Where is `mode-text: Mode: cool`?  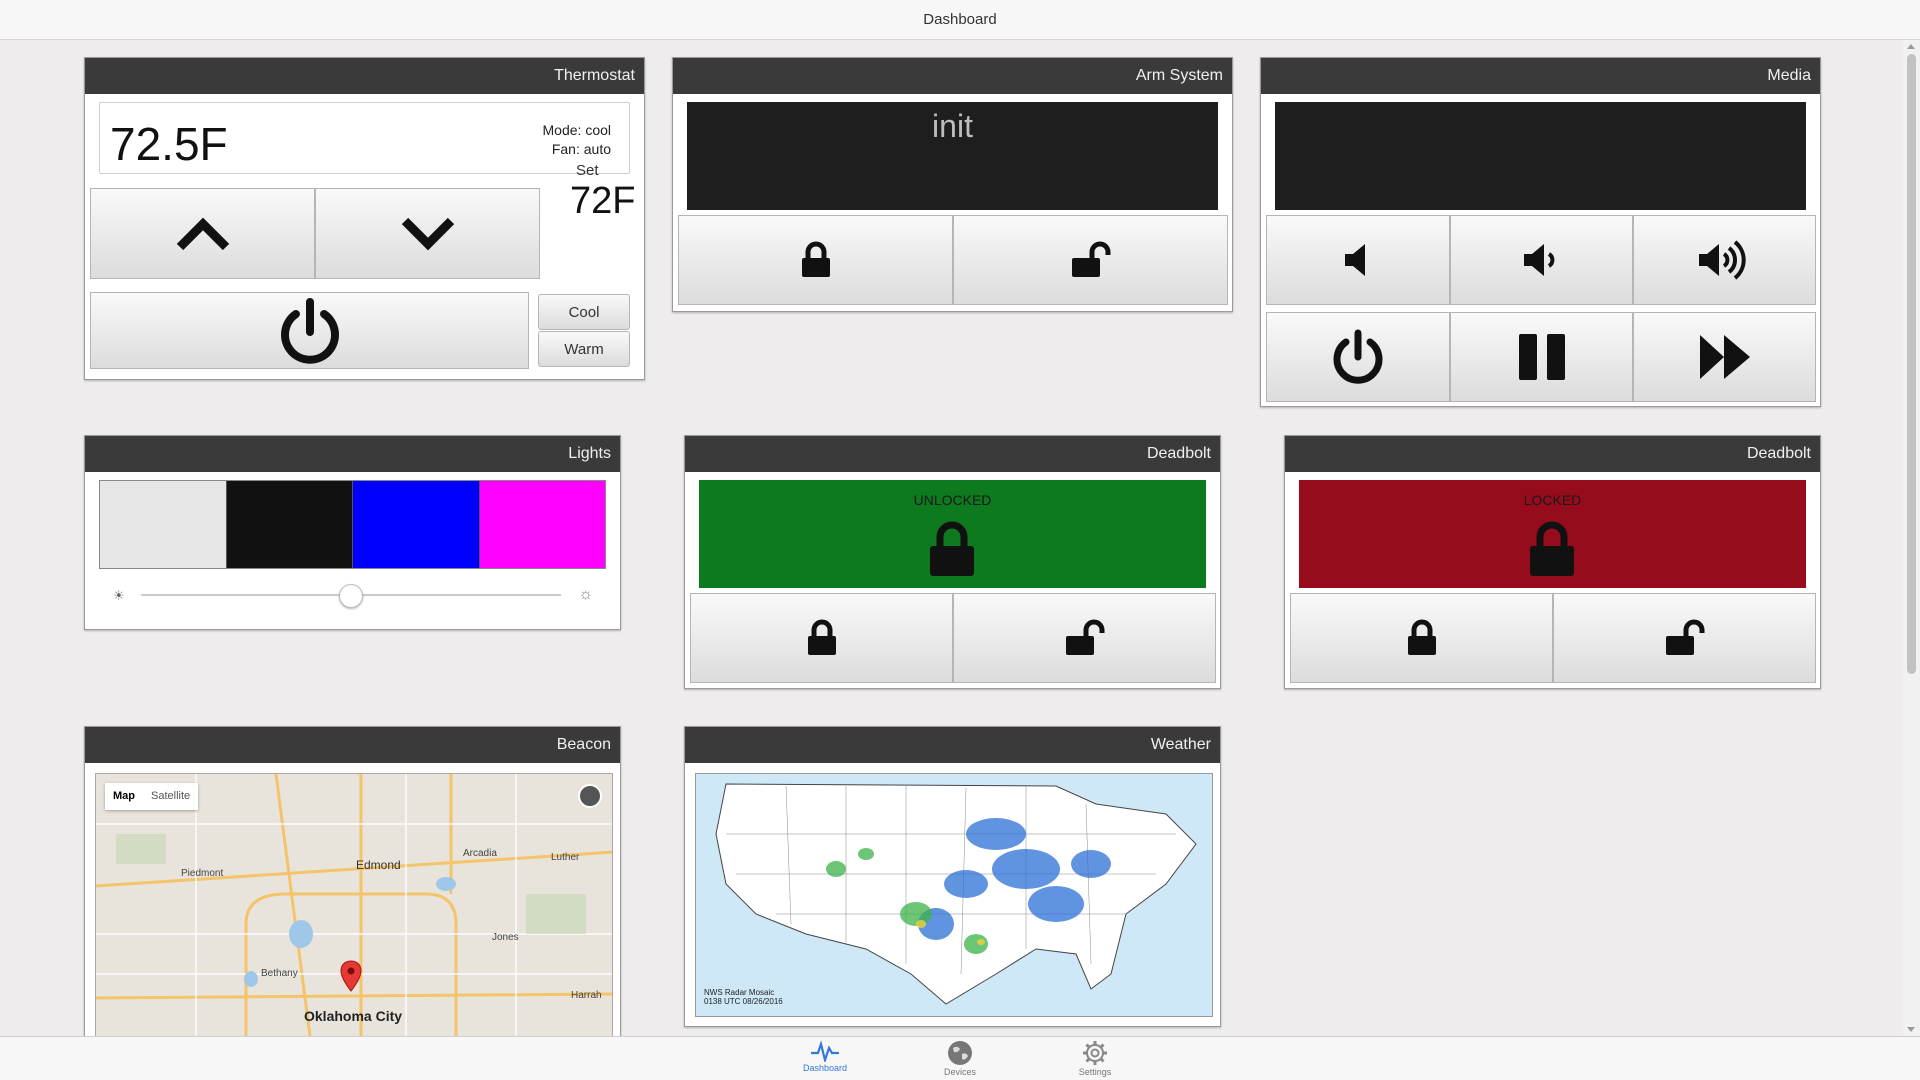
mode-text: Mode: cool is located at coordinates (576, 130).